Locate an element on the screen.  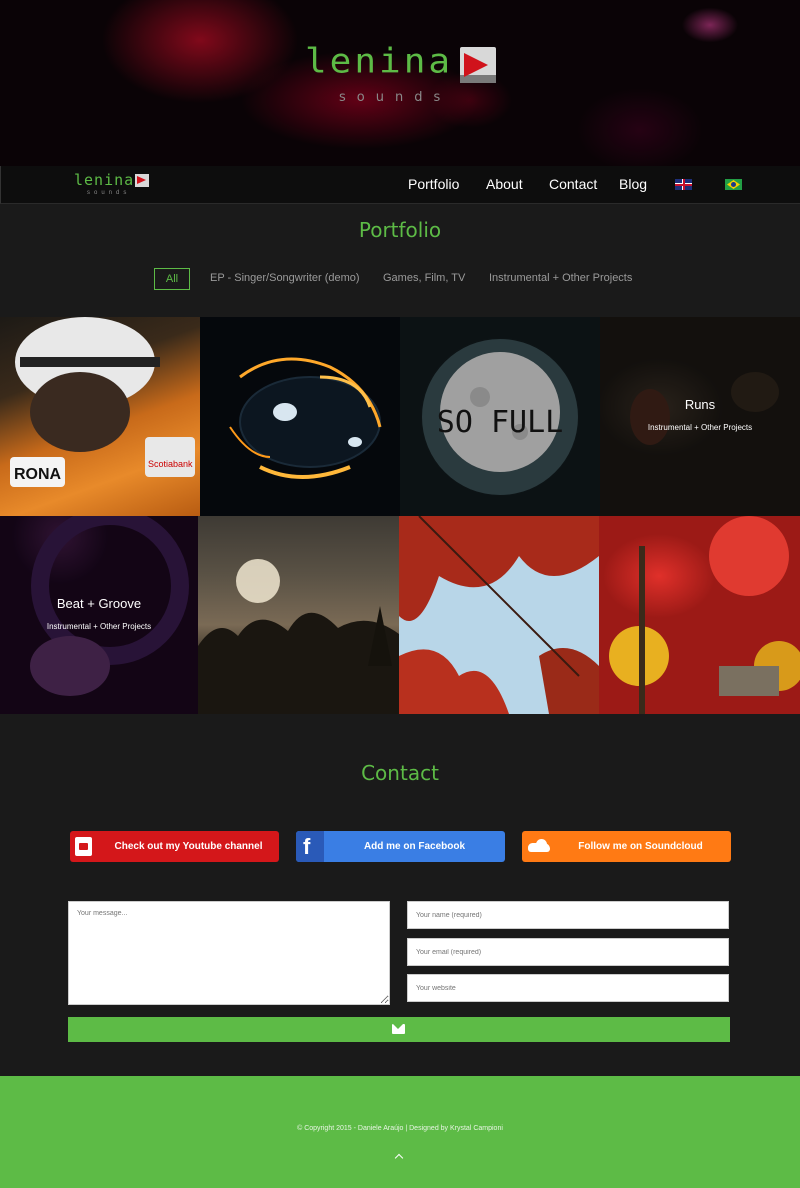
football-player-image: RONA Scotiabank is located at coordinates (102, 402).